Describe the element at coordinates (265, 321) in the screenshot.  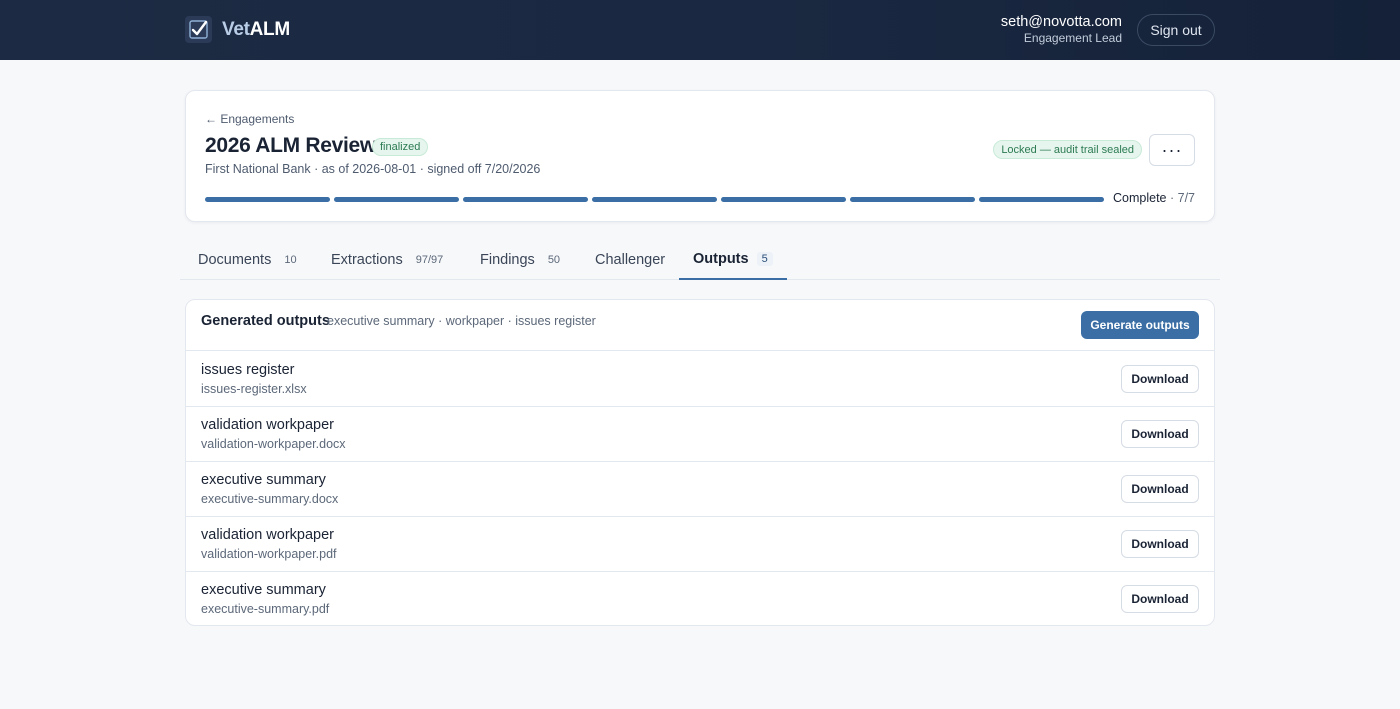
I see `outputs-title: Generated outputs` at that location.